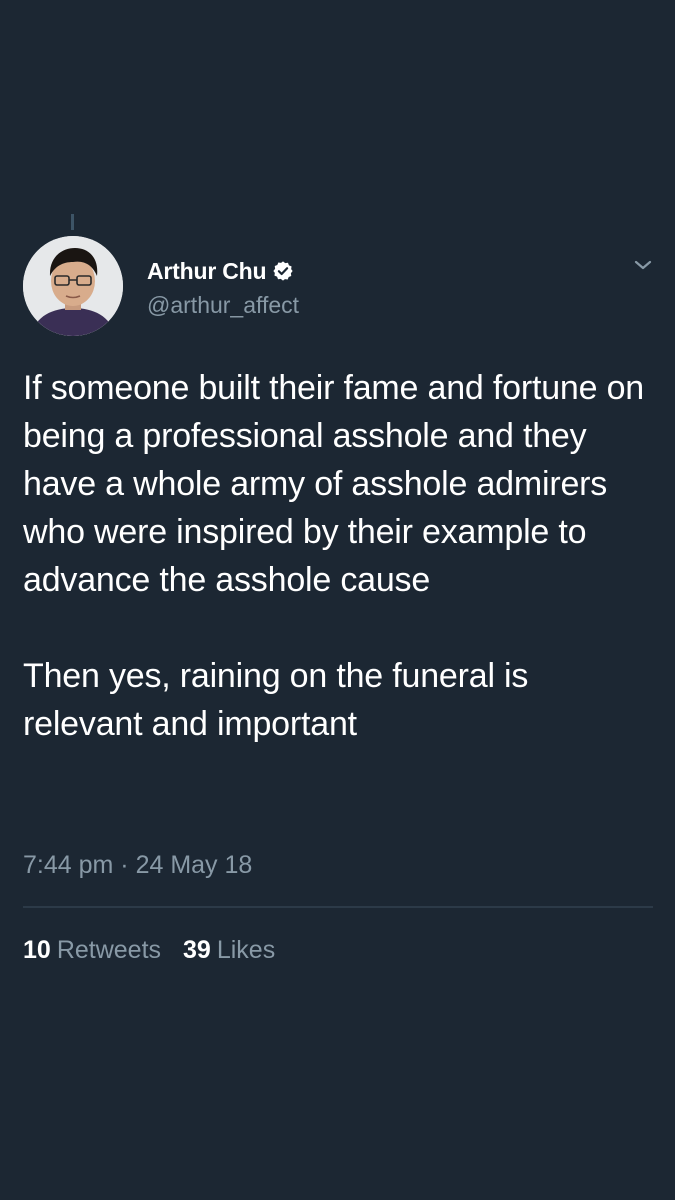 The image size is (675, 1200). What do you see at coordinates (109, 950) in the screenshot?
I see `retweets-label: Retweets` at bounding box center [109, 950].